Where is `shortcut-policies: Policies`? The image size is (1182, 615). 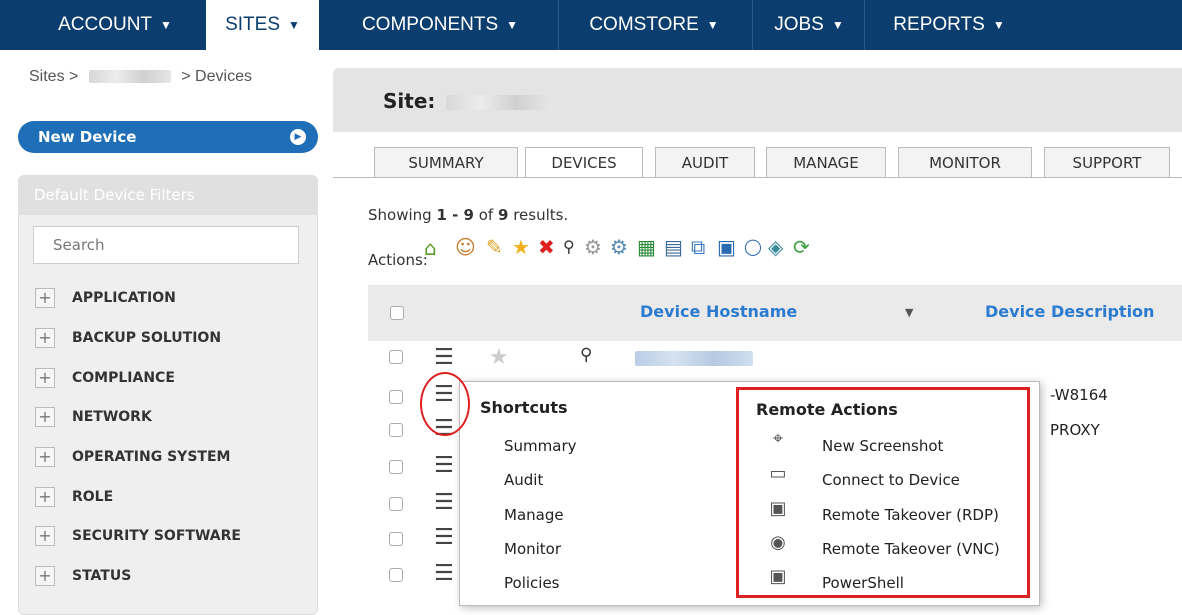
shortcut-policies: Policies is located at coordinates (531, 583).